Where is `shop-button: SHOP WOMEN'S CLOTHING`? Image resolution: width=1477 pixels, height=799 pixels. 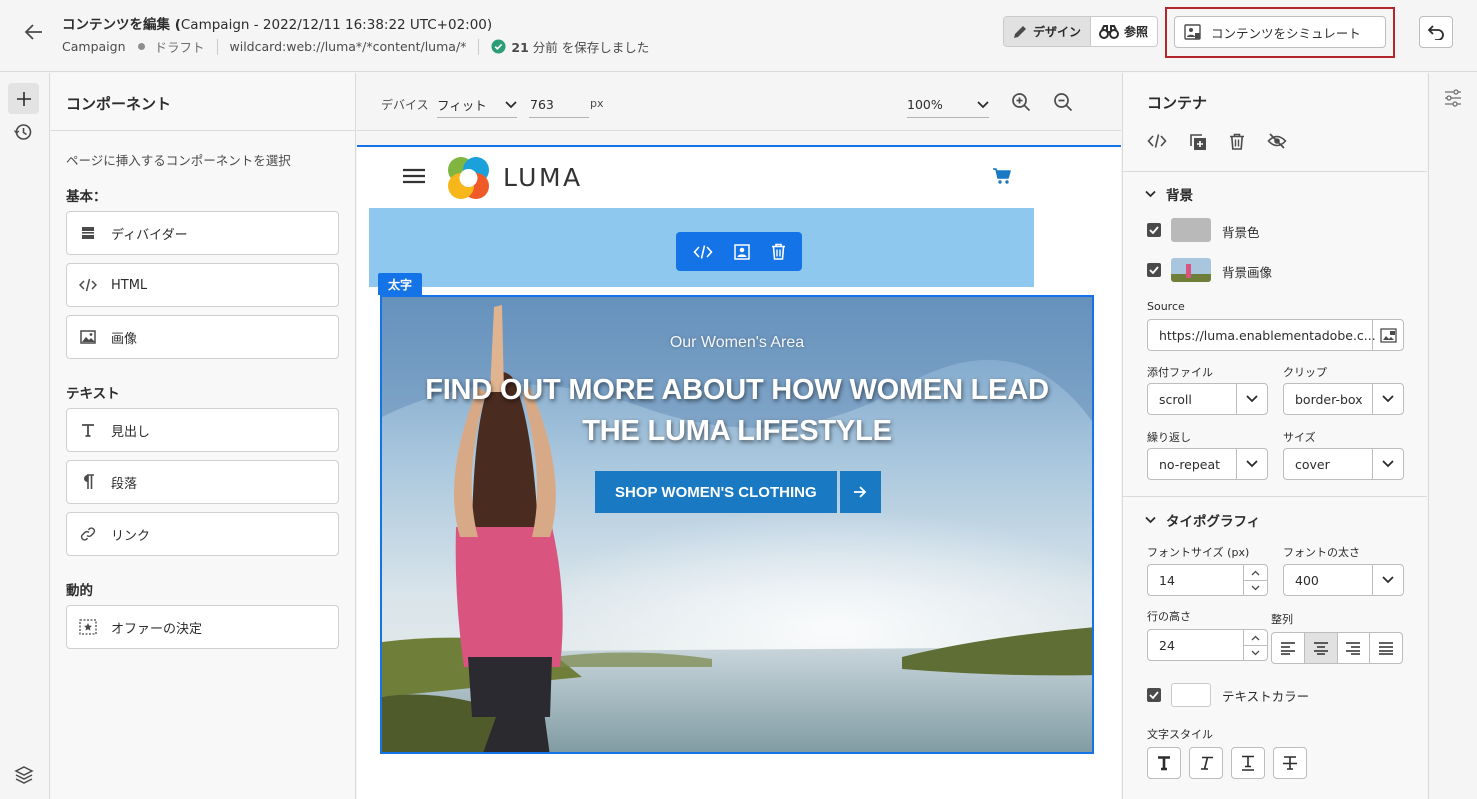
shop-button: SHOP WOMEN'S CLOTHING is located at coordinates (738, 492).